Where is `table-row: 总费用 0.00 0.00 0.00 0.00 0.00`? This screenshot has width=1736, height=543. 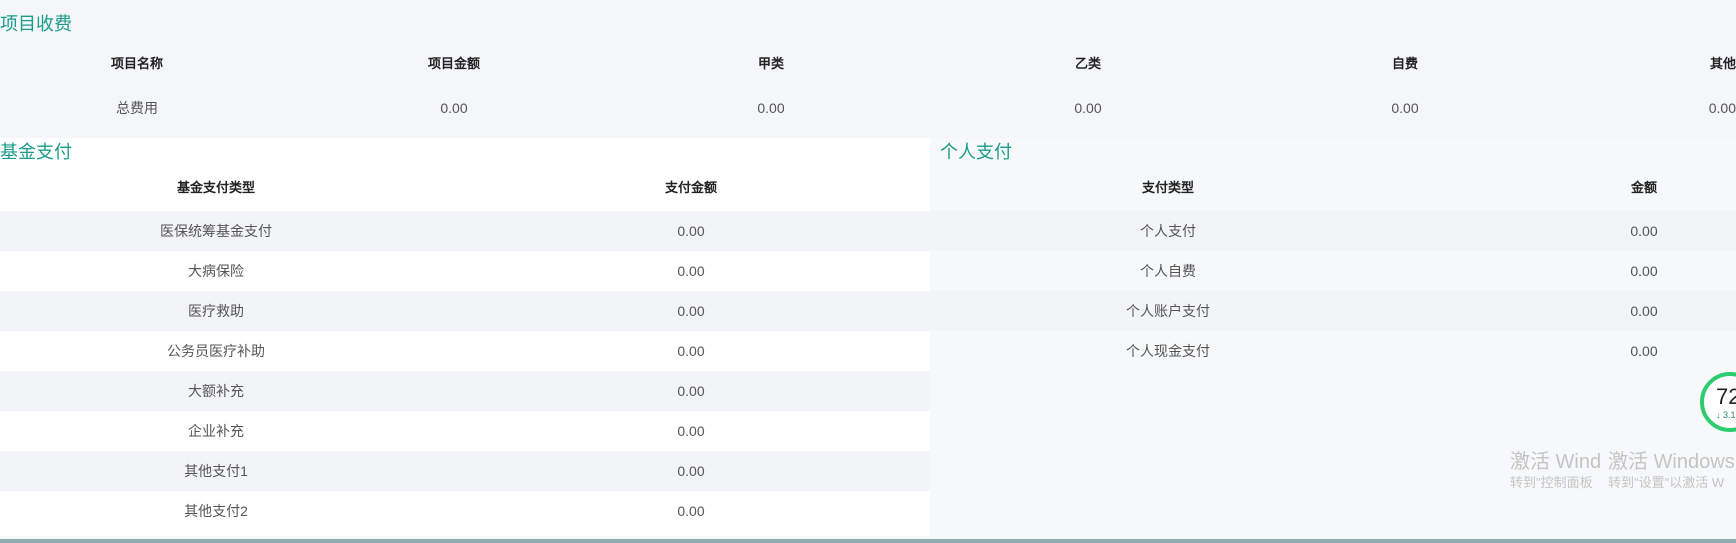 table-row: 总费用 0.00 0.00 0.00 0.00 0.00 is located at coordinates (868, 108).